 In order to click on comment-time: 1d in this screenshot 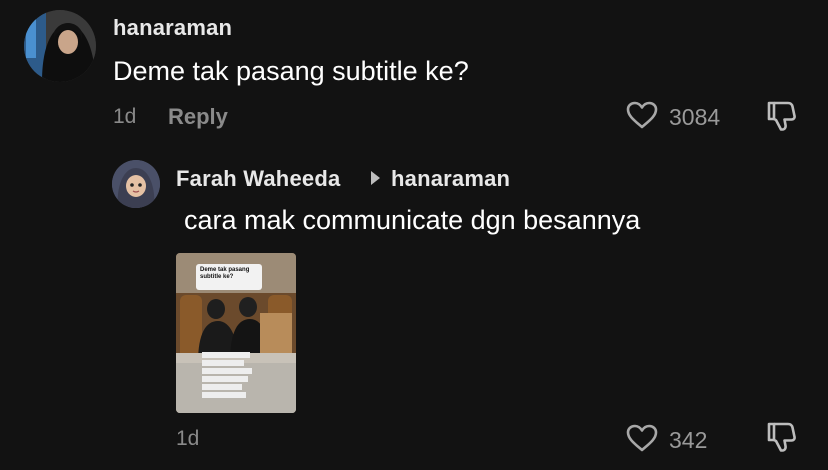, I will do `click(125, 116)`.